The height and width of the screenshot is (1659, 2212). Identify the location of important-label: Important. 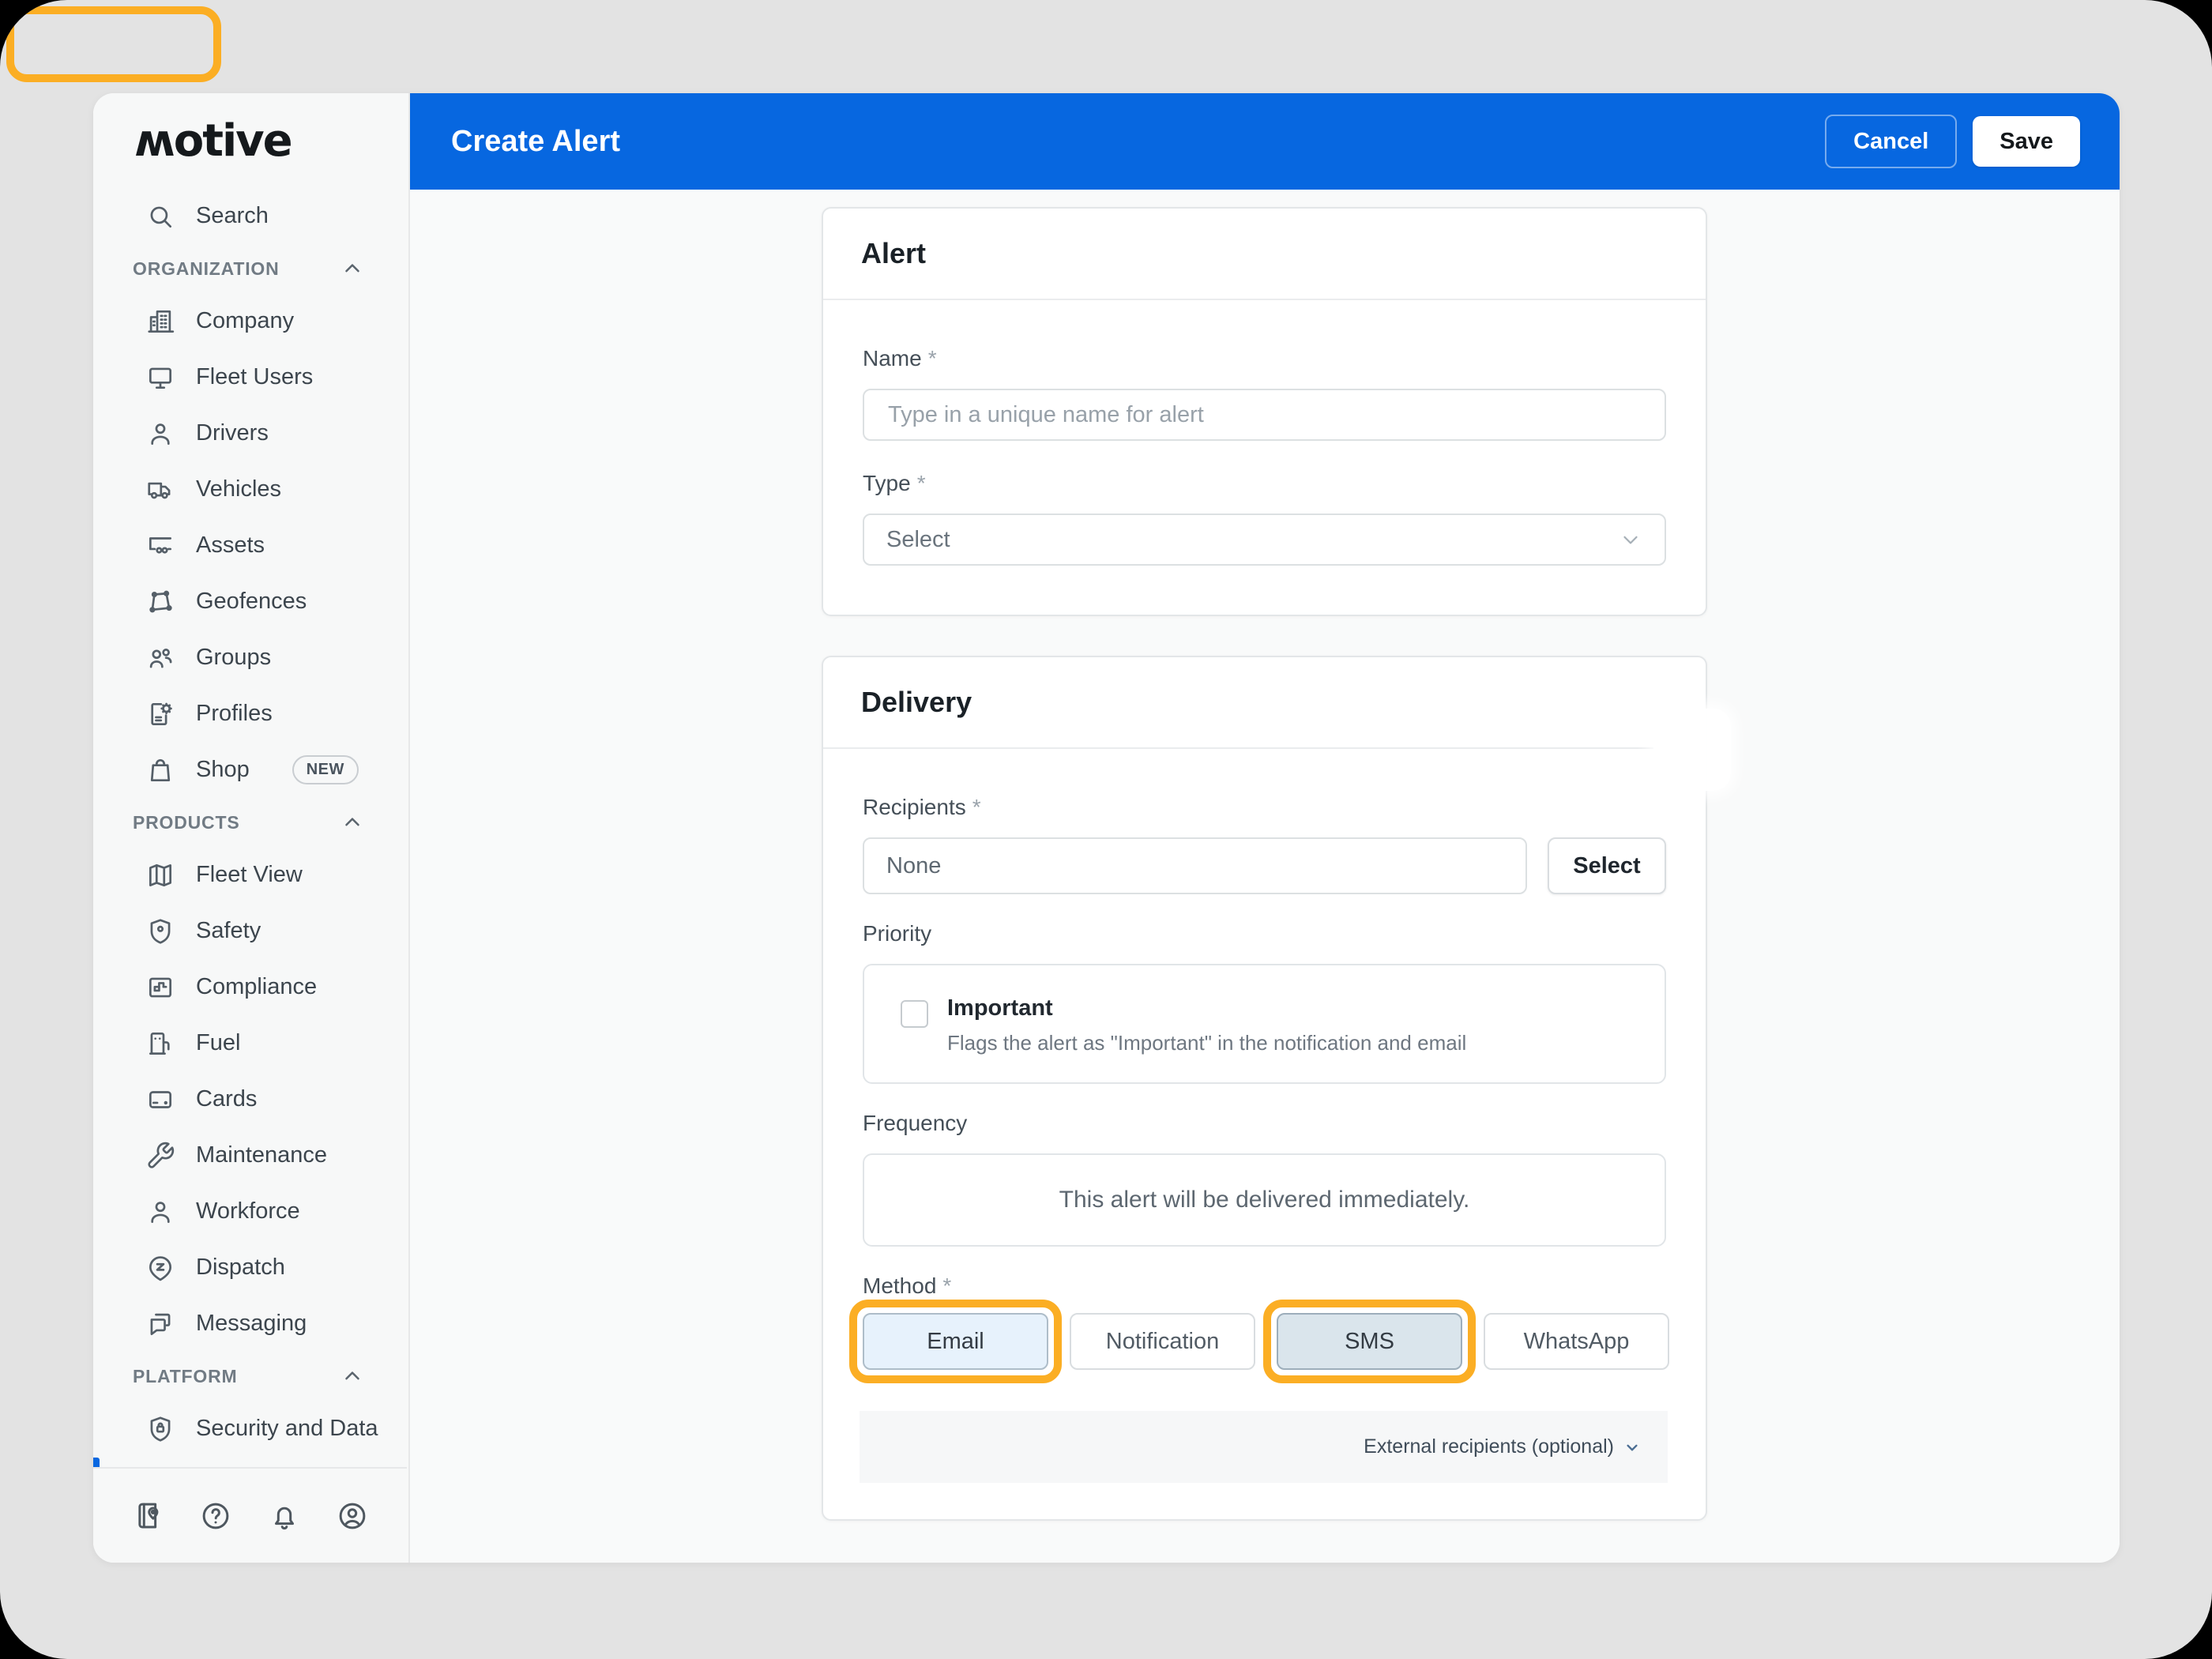
(1000, 1008).